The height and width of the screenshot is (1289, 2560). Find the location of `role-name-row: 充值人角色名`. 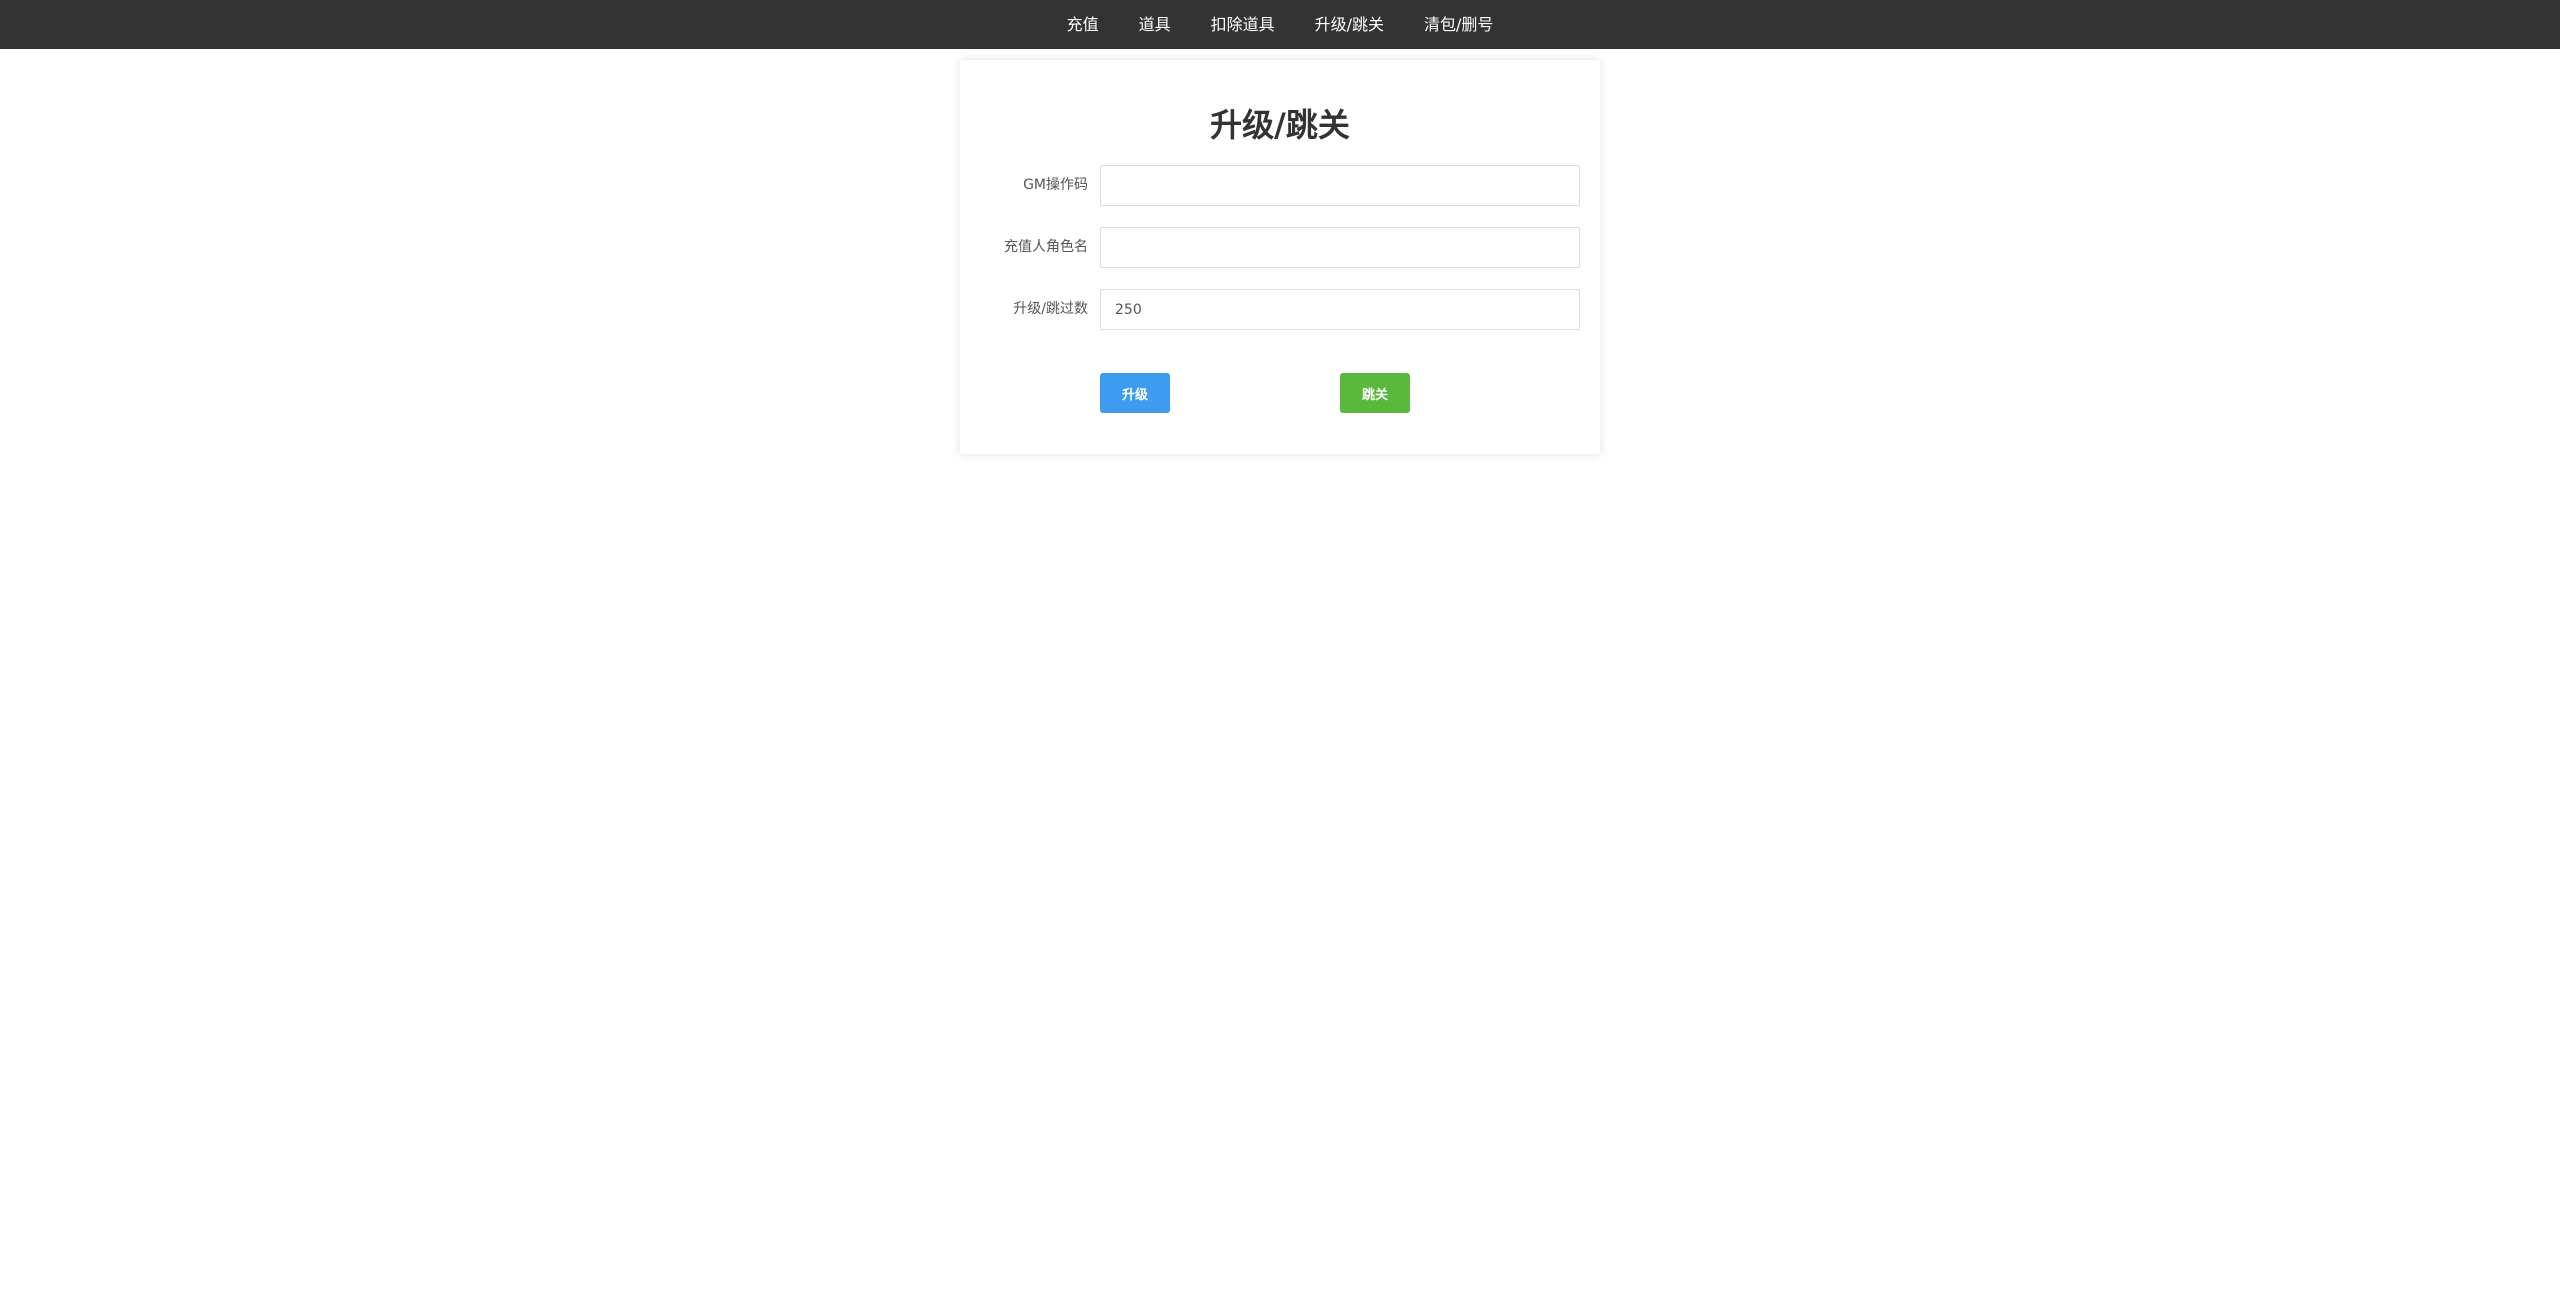

role-name-row: 充值人角色名 is located at coordinates (1280, 247).